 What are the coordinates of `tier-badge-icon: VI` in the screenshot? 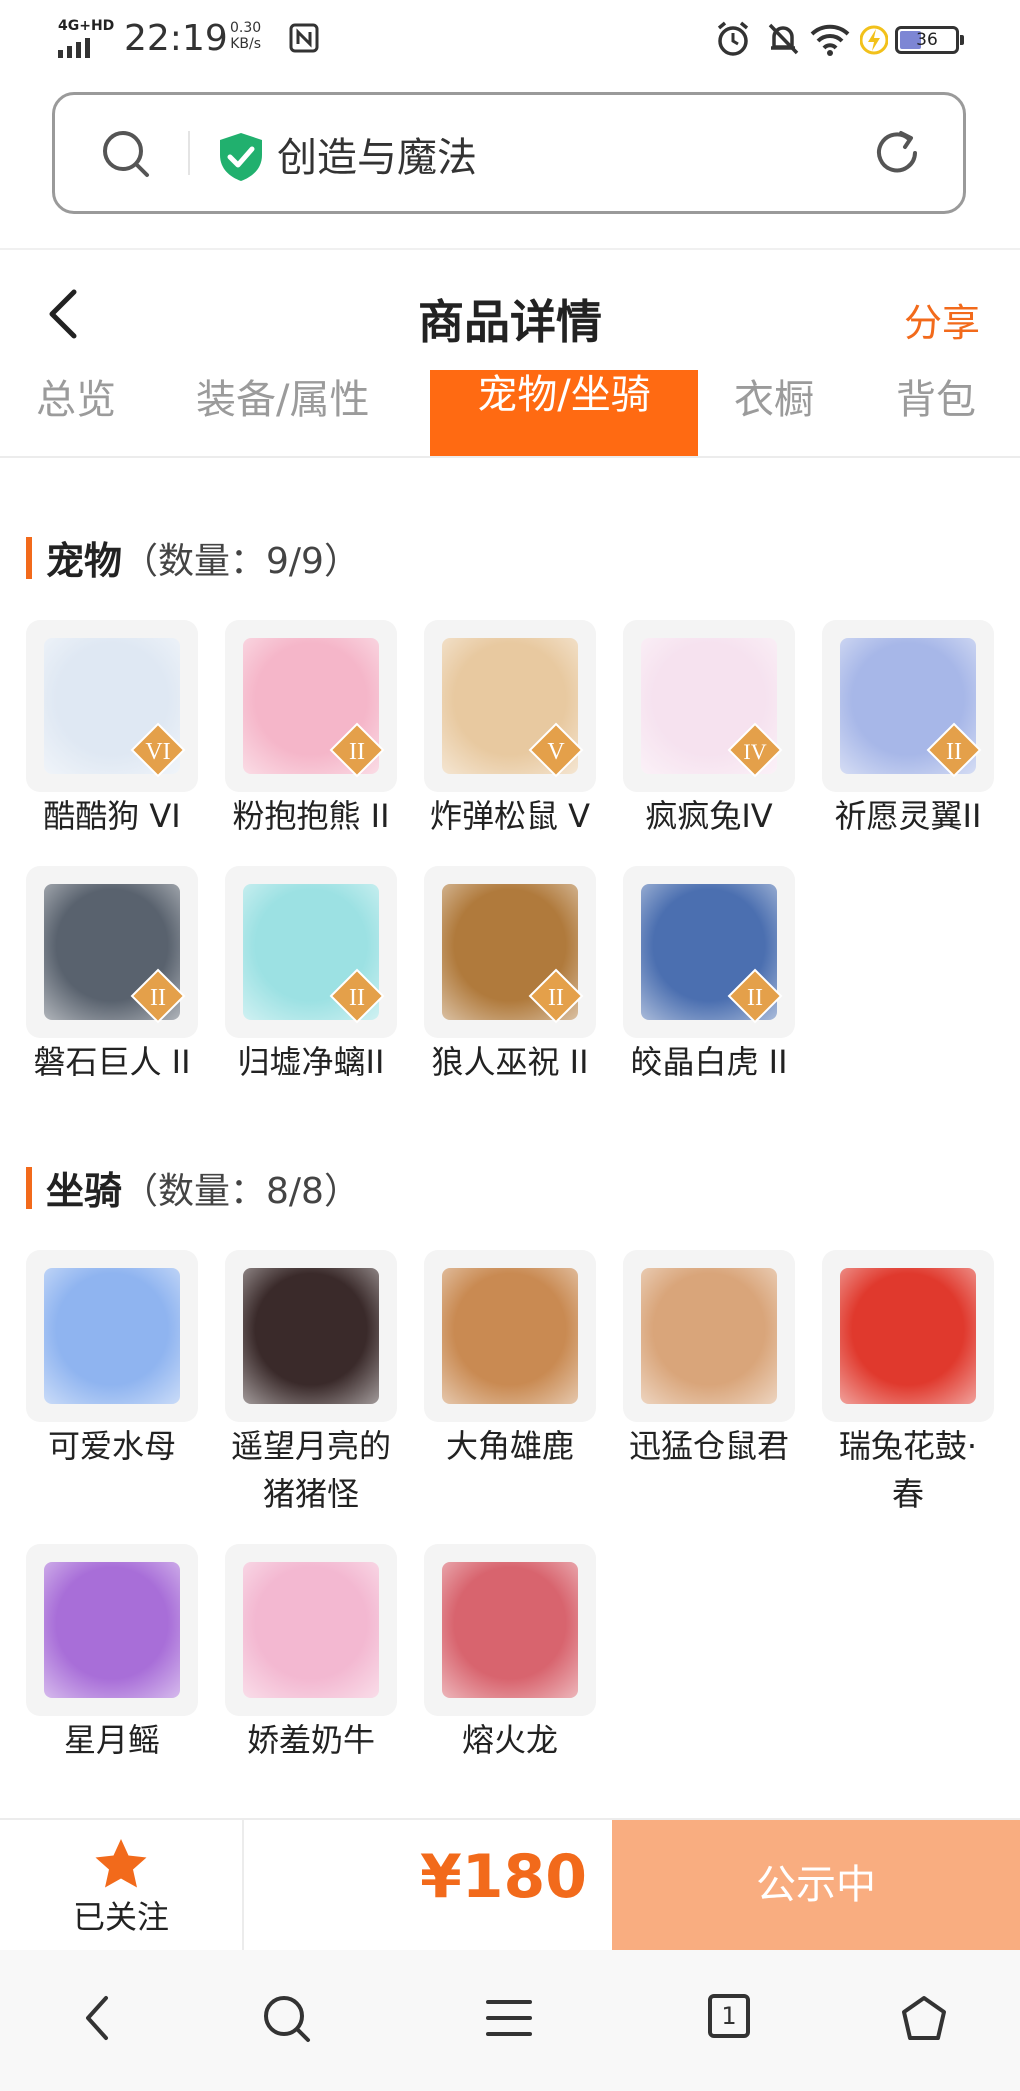 It's located at (158, 750).